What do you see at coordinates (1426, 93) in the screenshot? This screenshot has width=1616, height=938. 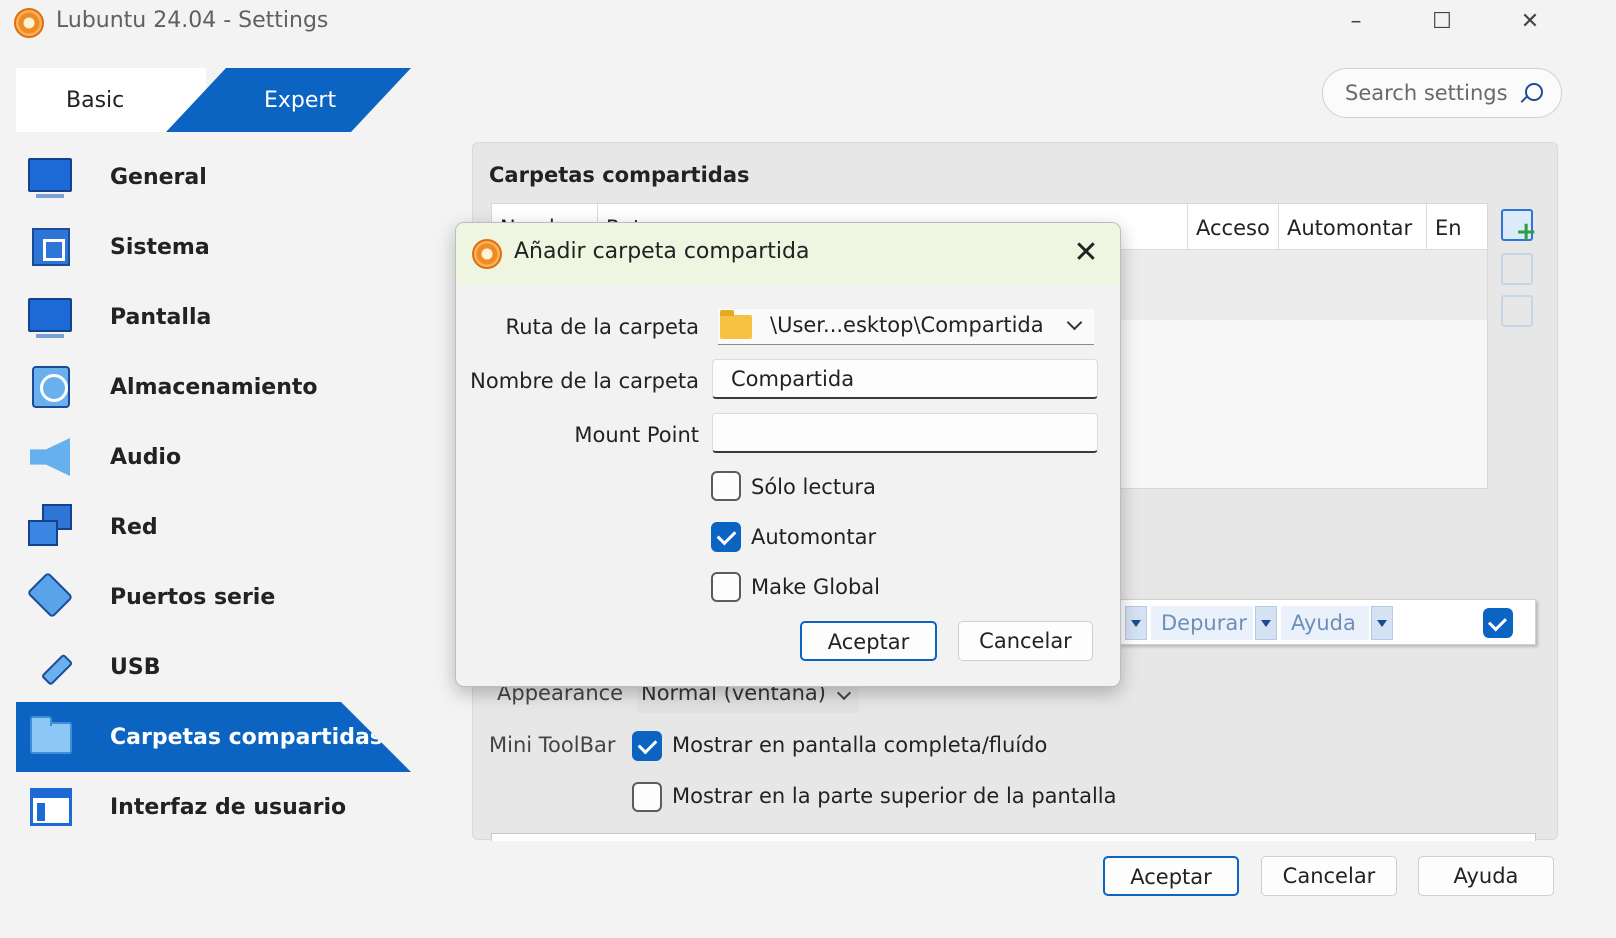 I see `search-placeholder: Search settings` at bounding box center [1426, 93].